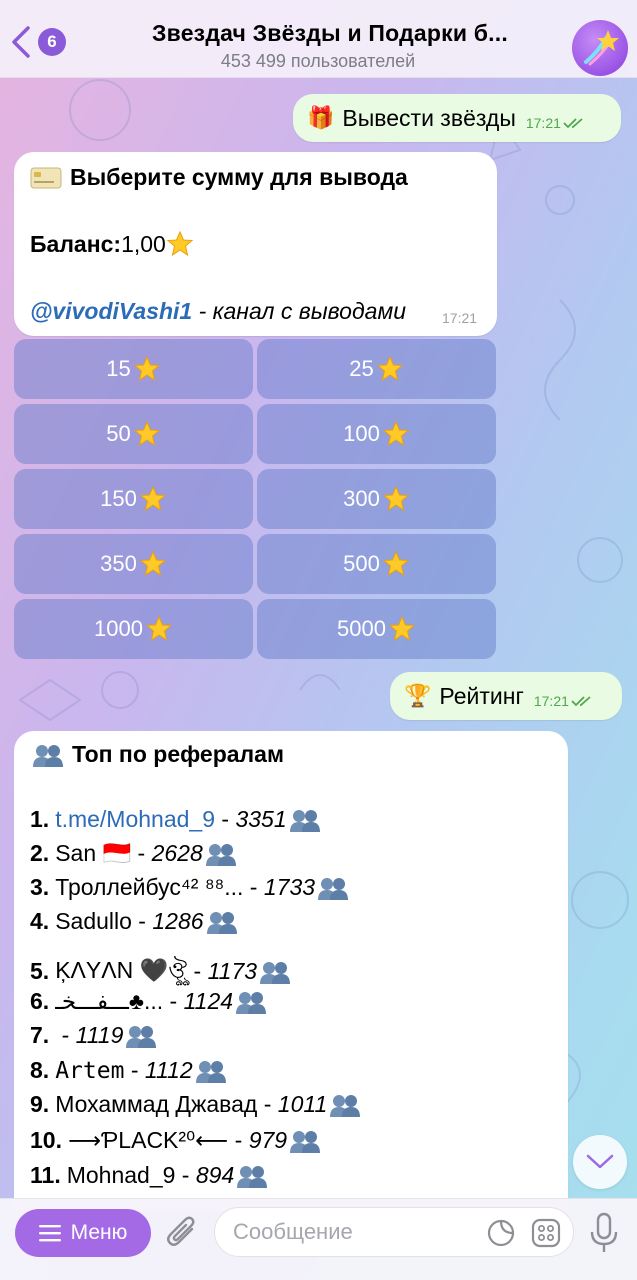 This screenshot has width=637, height=1280. I want to click on rating-title: Топ по рефералам, so click(178, 754).